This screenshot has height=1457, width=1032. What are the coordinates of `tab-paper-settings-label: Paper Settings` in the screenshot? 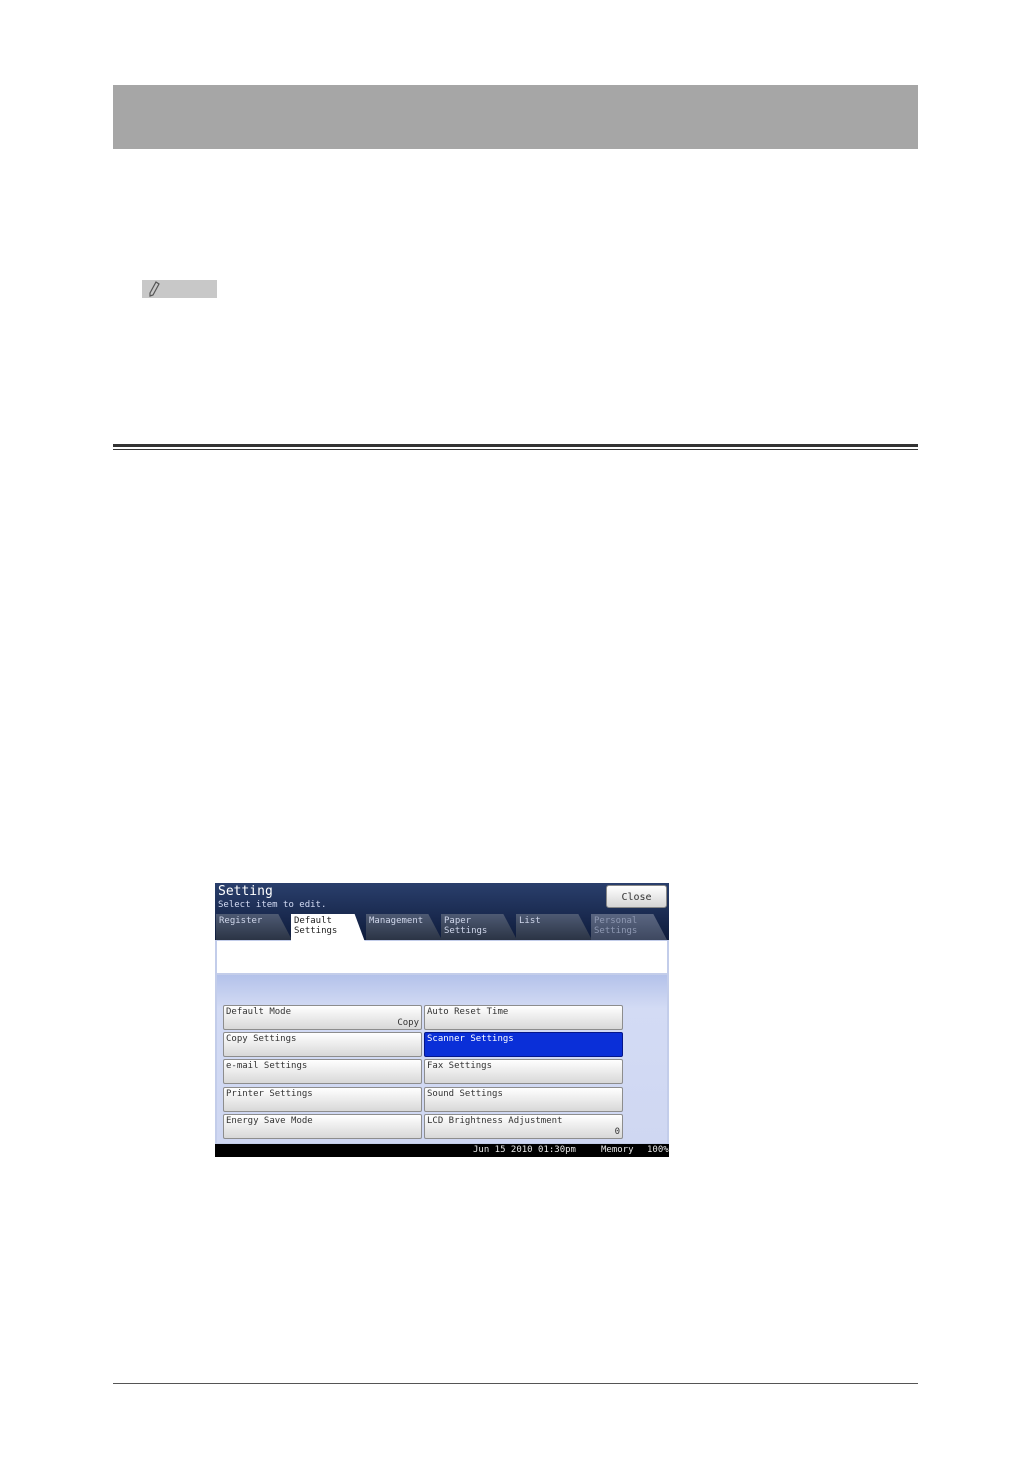 It's located at (466, 926).